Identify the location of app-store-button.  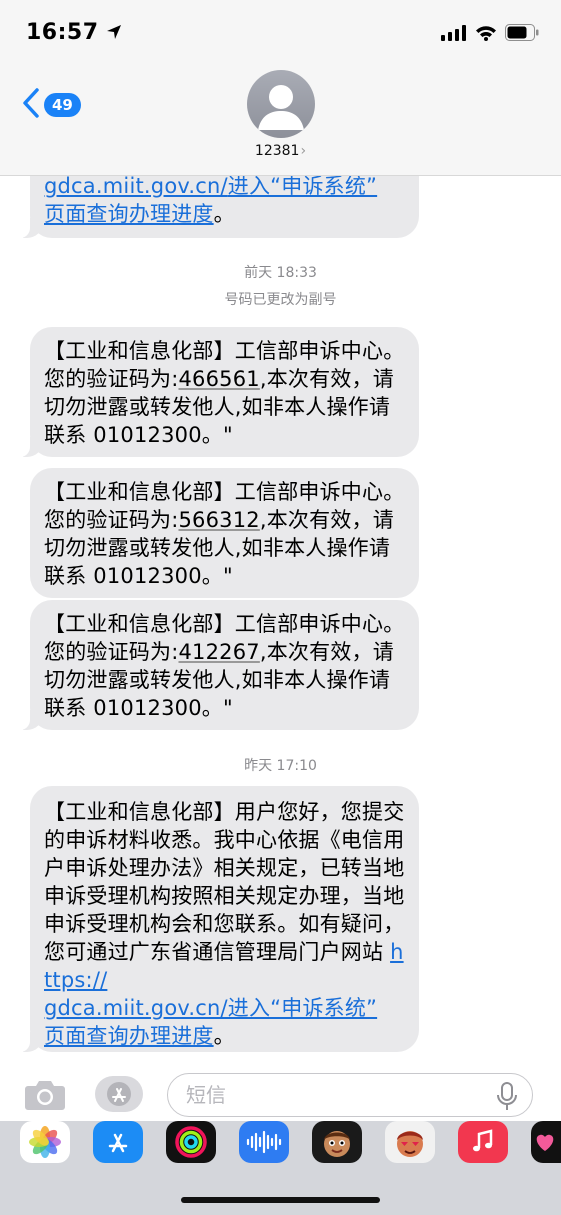
(119, 1094).